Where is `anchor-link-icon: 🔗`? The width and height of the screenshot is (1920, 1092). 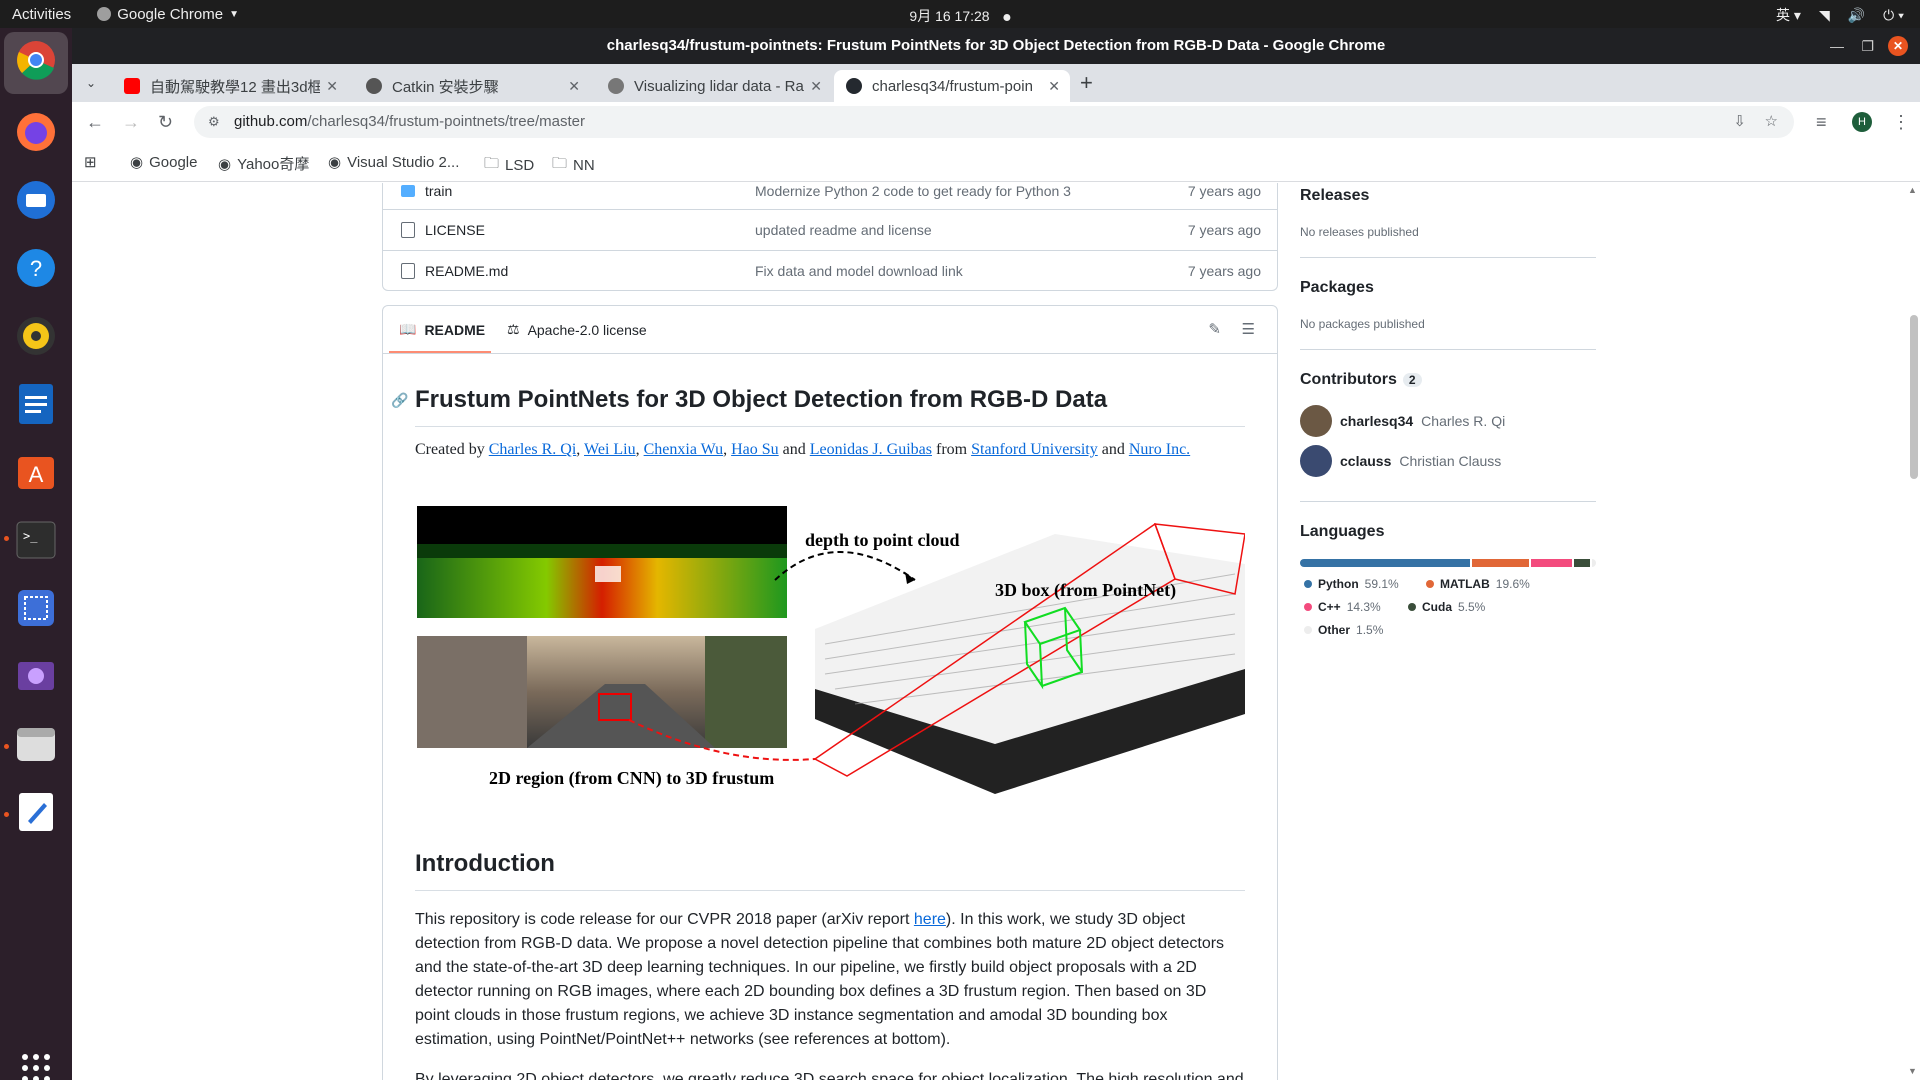 anchor-link-icon: 🔗 is located at coordinates (399, 400).